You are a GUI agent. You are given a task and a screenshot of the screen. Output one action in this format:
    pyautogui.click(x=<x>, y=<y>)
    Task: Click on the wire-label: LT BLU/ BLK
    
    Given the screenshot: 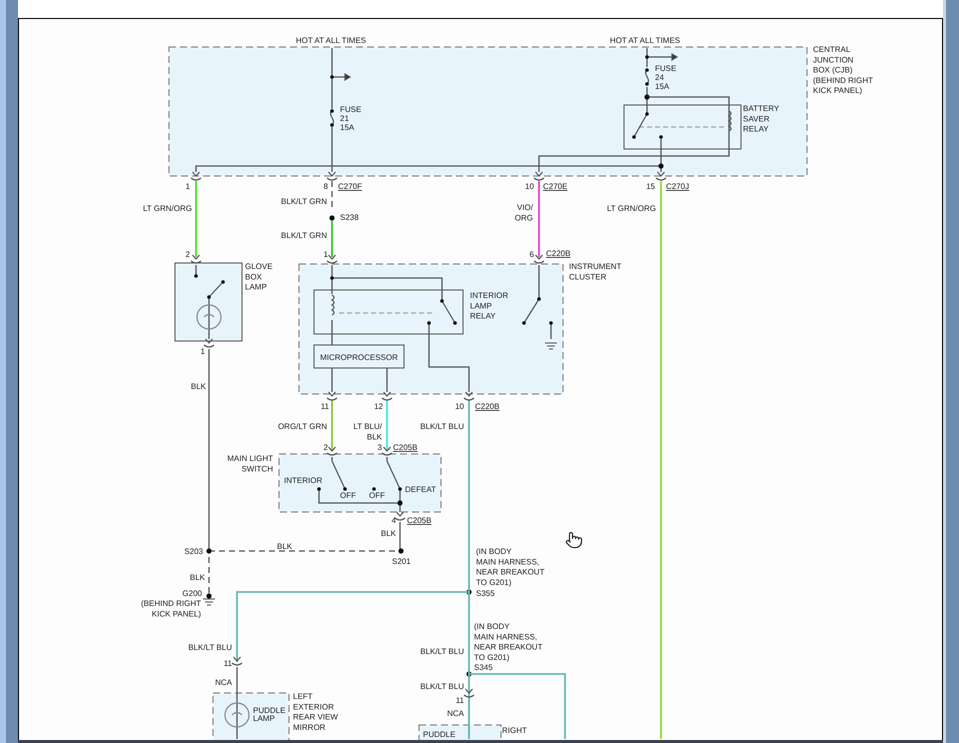 What is the action you would take?
    pyautogui.click(x=368, y=432)
    